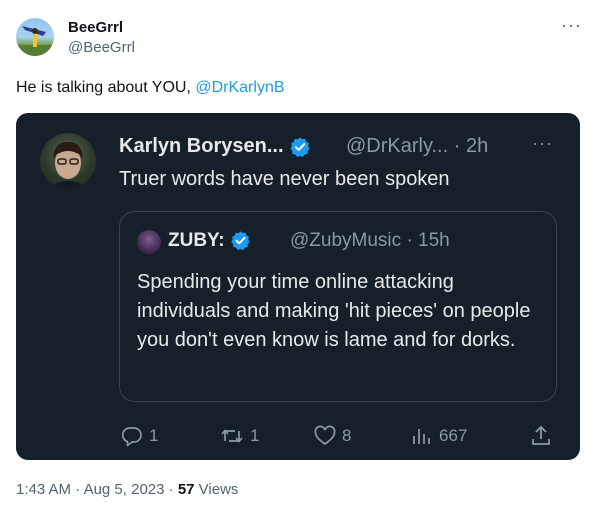  What do you see at coordinates (232, 436) in the screenshot?
I see `retweet-icon` at bounding box center [232, 436].